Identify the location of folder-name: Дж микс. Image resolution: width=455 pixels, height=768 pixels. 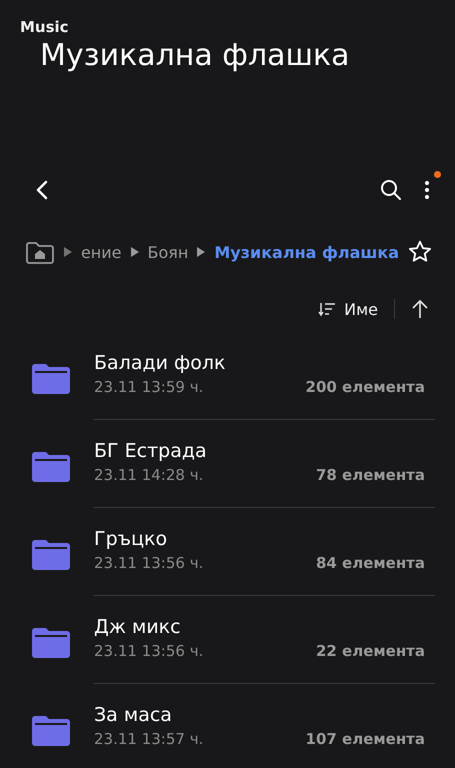
(138, 627).